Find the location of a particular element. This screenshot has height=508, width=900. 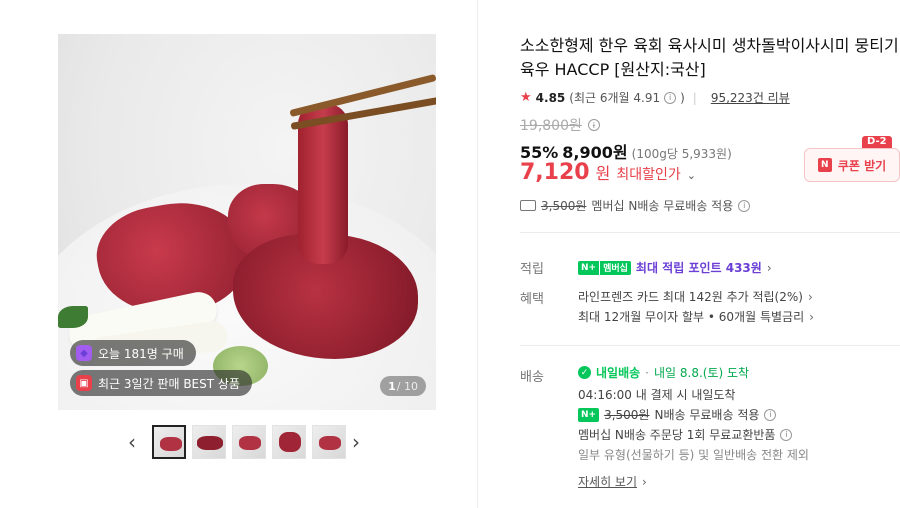

details-link-row: 자세히 보기 › is located at coordinates (612, 481).